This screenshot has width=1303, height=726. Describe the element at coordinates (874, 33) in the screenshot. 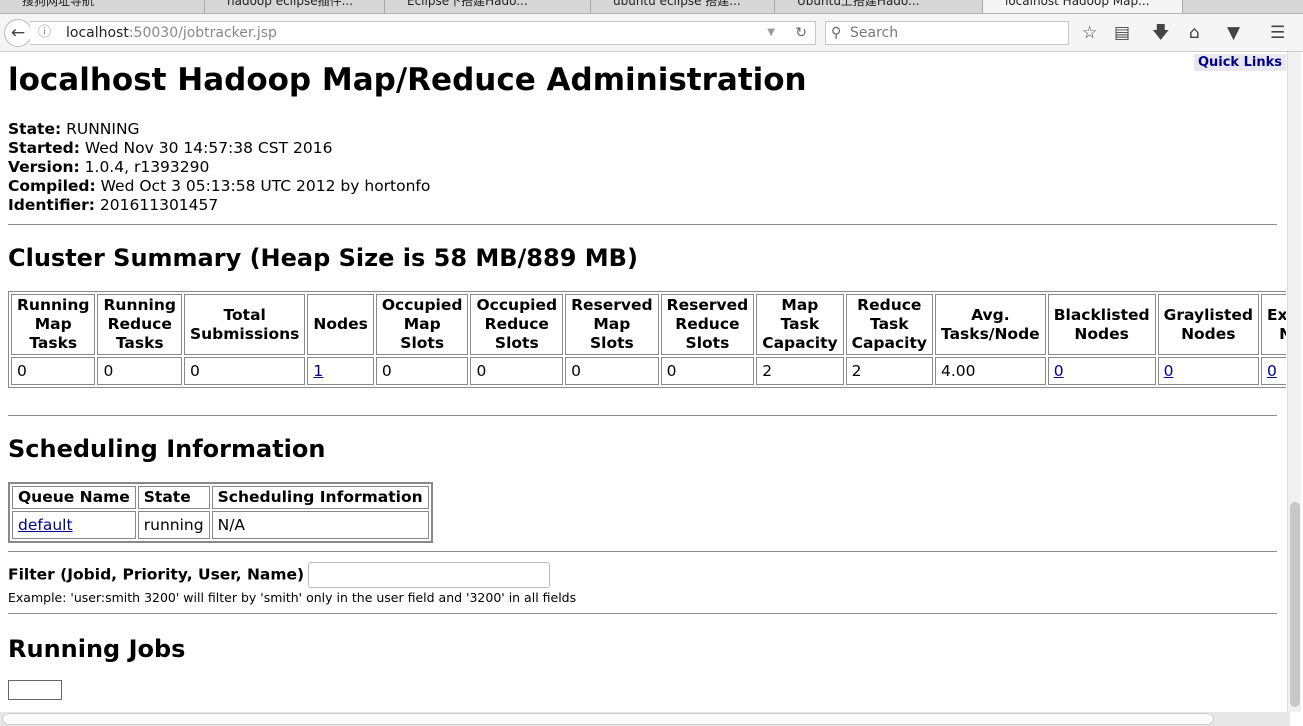

I see `search-placeholder: Search` at that location.